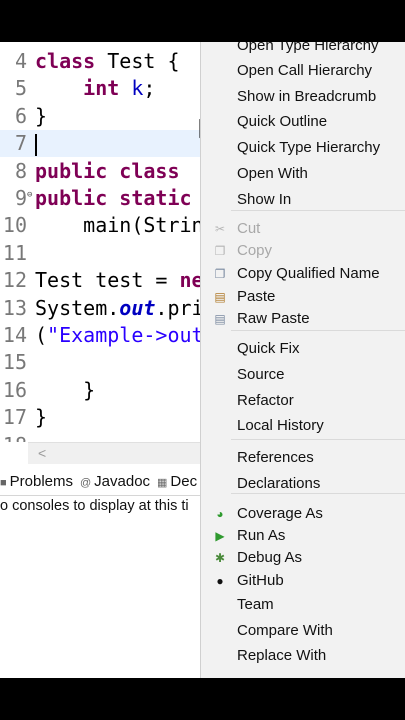 The image size is (405, 720). I want to click on code-line: 12 Test test = ne, so click(100, 280).